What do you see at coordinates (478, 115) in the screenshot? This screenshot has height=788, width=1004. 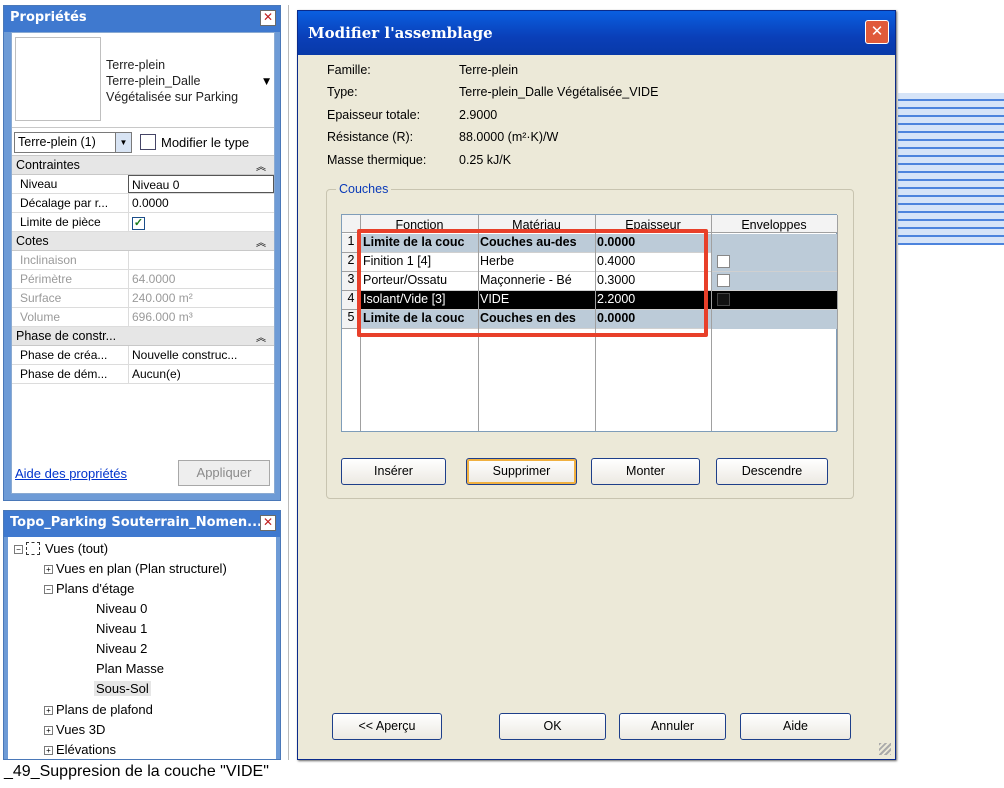 I see `total-thickness-value: 2.9000` at bounding box center [478, 115].